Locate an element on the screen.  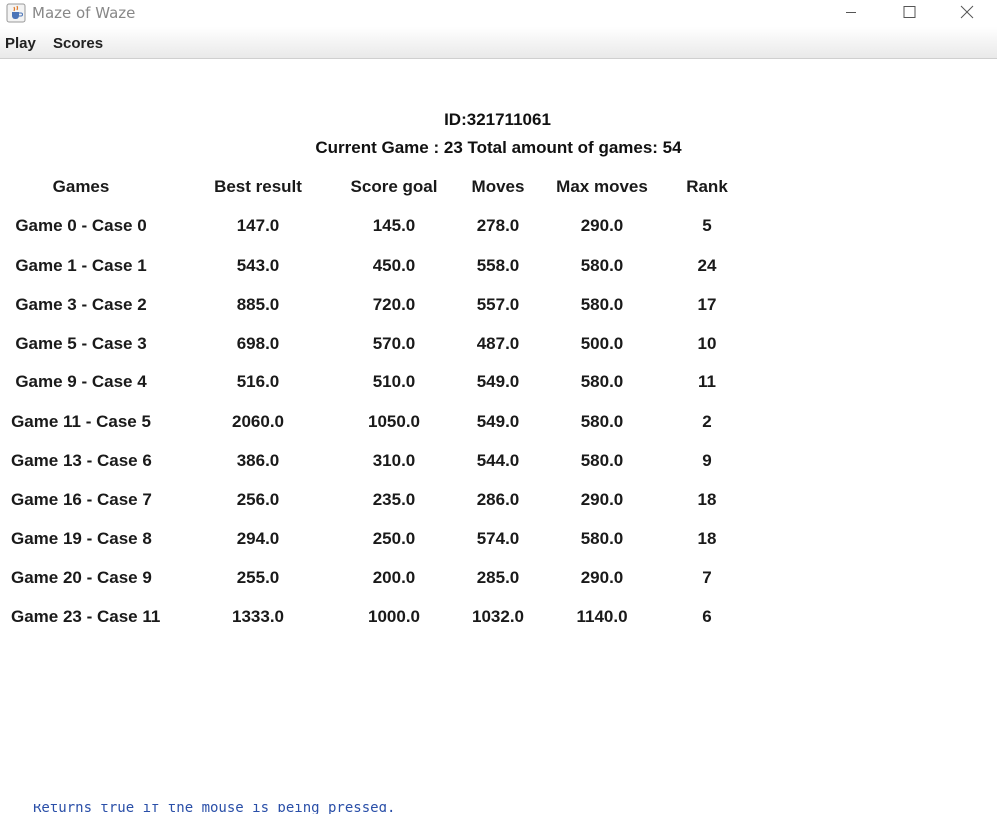
cell-games: Game 19 - Case 8 is located at coordinates (81, 538).